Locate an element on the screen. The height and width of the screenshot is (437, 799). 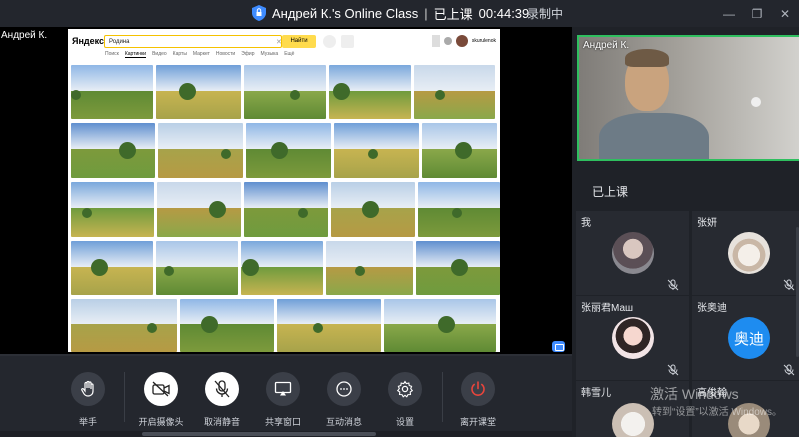
gear-icon is located at coordinates (405, 389).